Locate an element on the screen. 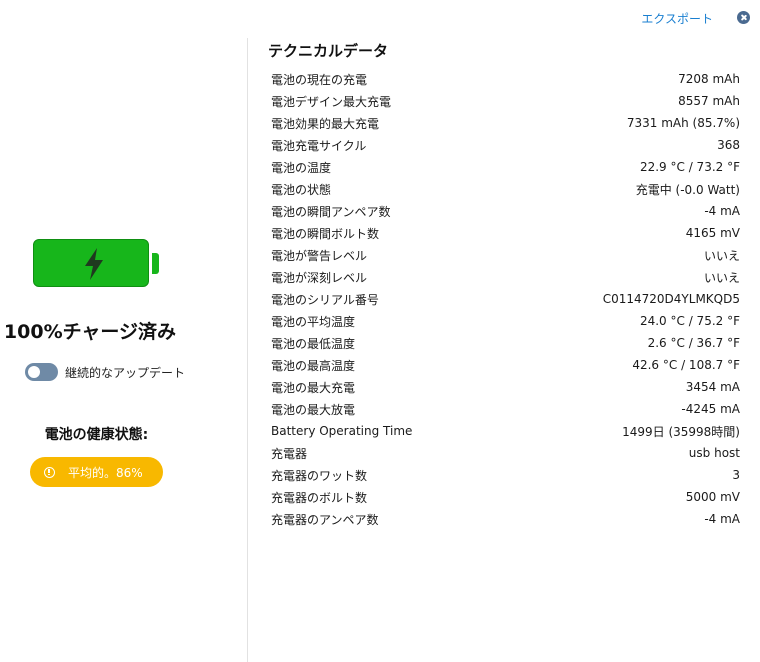 The width and height of the screenshot is (760, 662). table-row: 充電器 usb host is located at coordinates (505, 453).